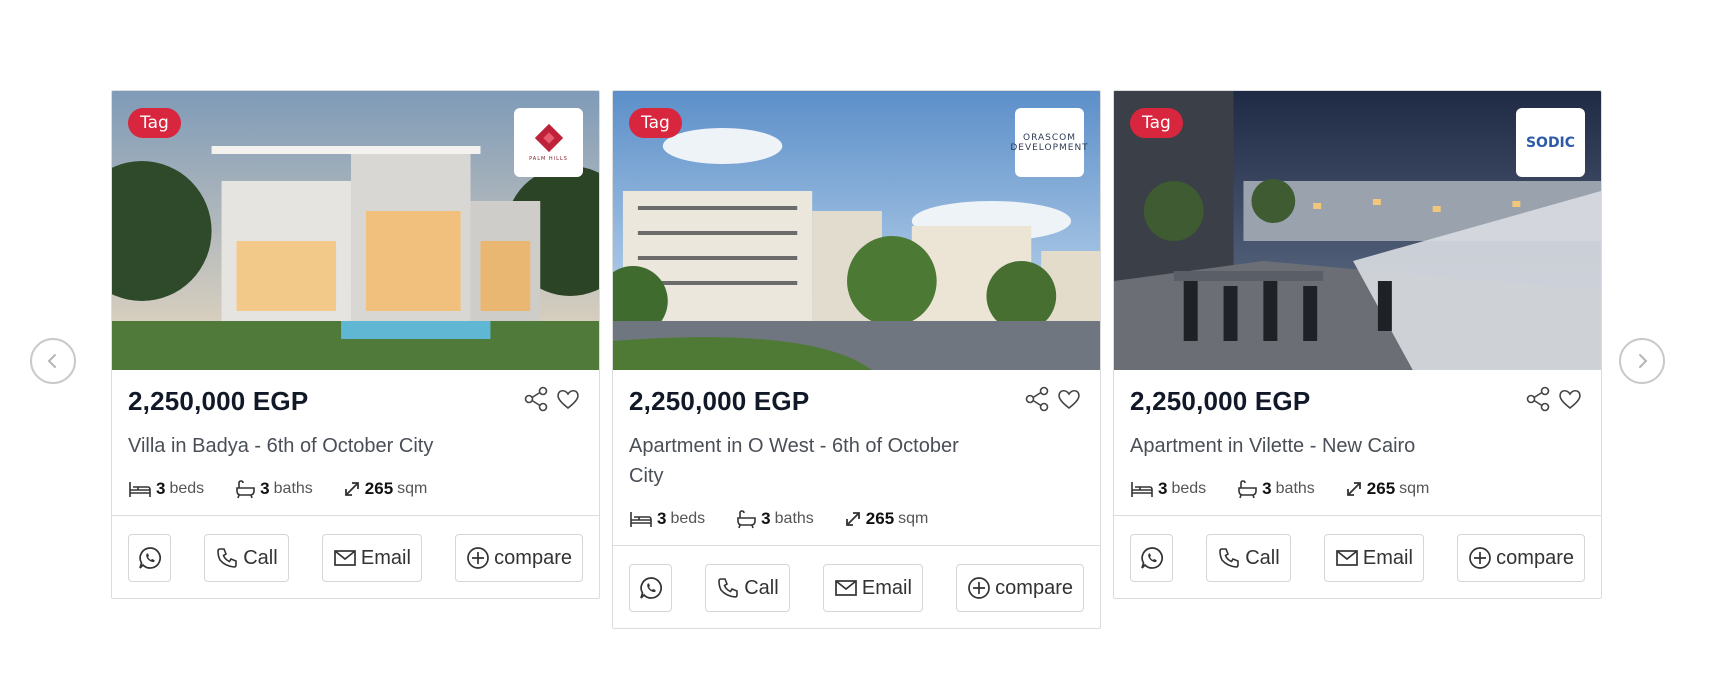 The width and height of the screenshot is (1713, 682). Describe the element at coordinates (548, 138) in the screenshot. I see `palm-hills-logo-icon` at that location.